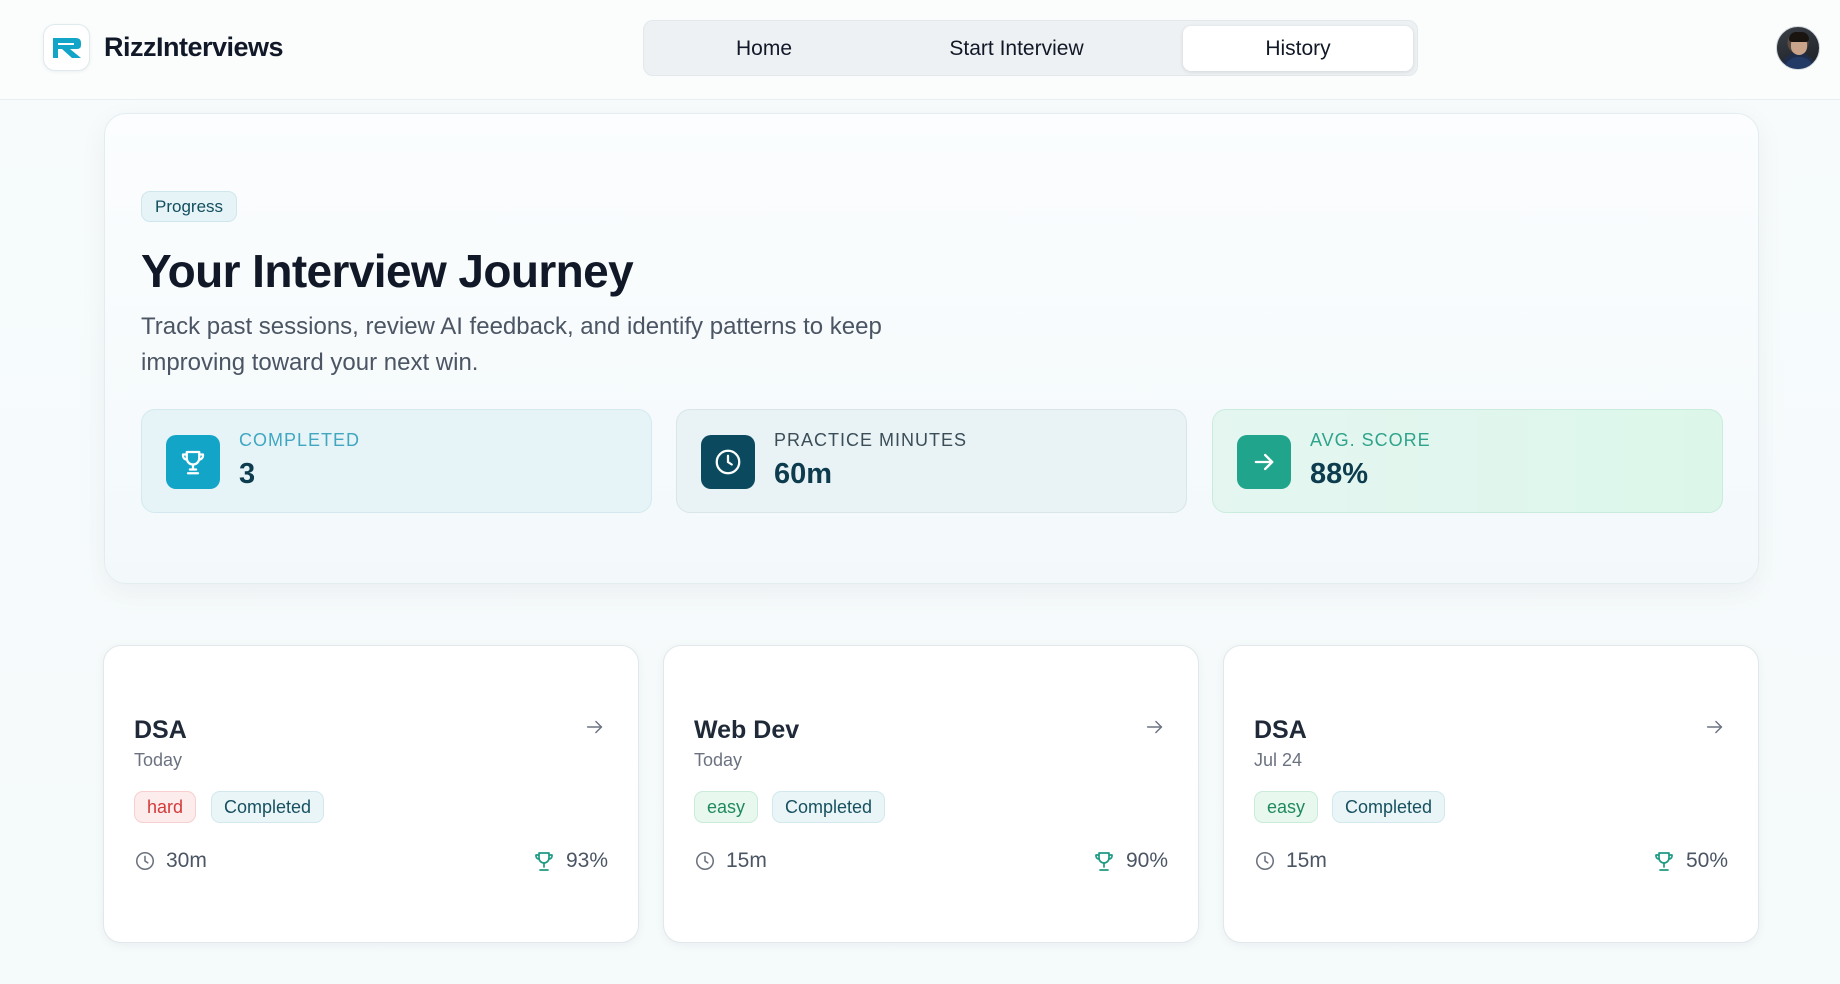  Describe the element at coordinates (931, 461) in the screenshot. I see `stat-practice-minutes: PRACTICE MINUTES 60m` at that location.